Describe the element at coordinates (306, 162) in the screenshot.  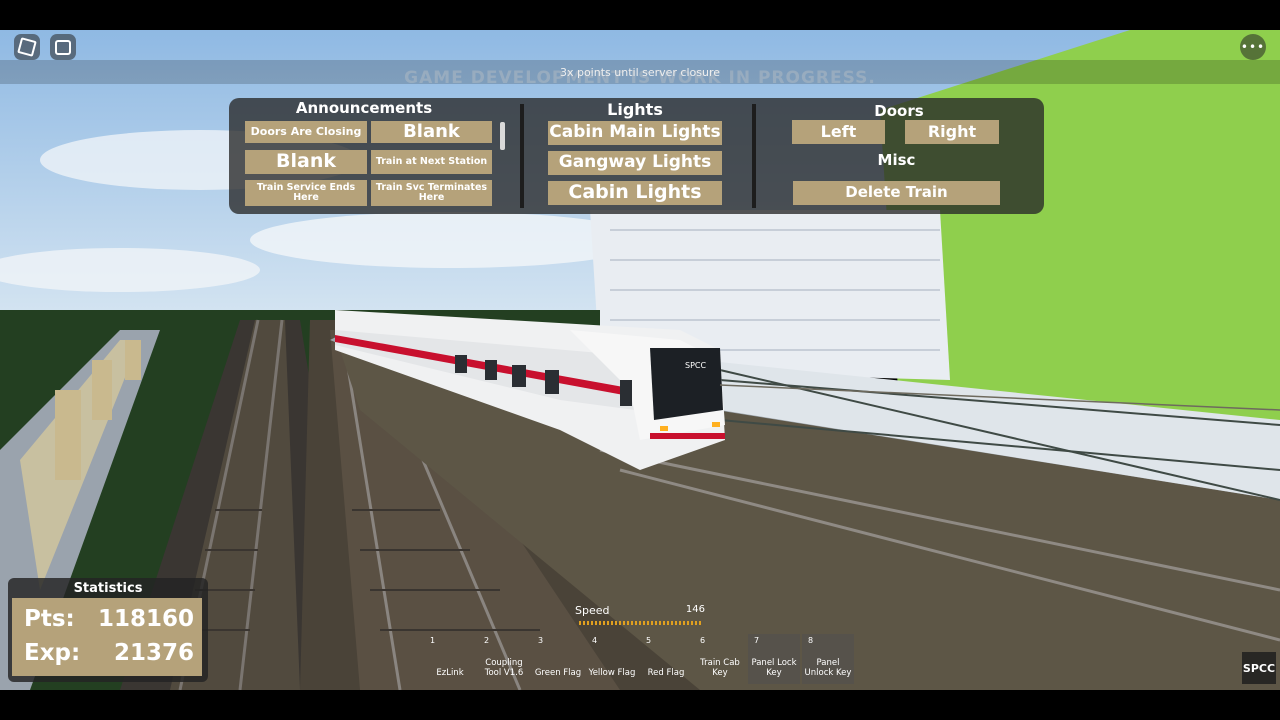
I see `announcement-blank-button-2: Blank` at that location.